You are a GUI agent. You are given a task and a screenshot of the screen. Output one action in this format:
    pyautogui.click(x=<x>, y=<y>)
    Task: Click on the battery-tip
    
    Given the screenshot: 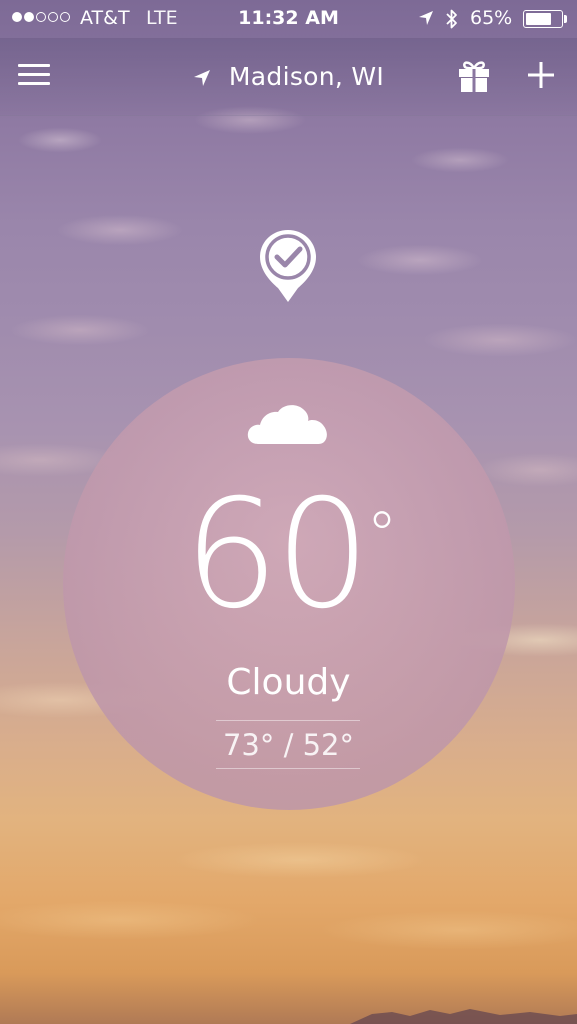 What is the action you would take?
    pyautogui.click(x=565, y=19)
    